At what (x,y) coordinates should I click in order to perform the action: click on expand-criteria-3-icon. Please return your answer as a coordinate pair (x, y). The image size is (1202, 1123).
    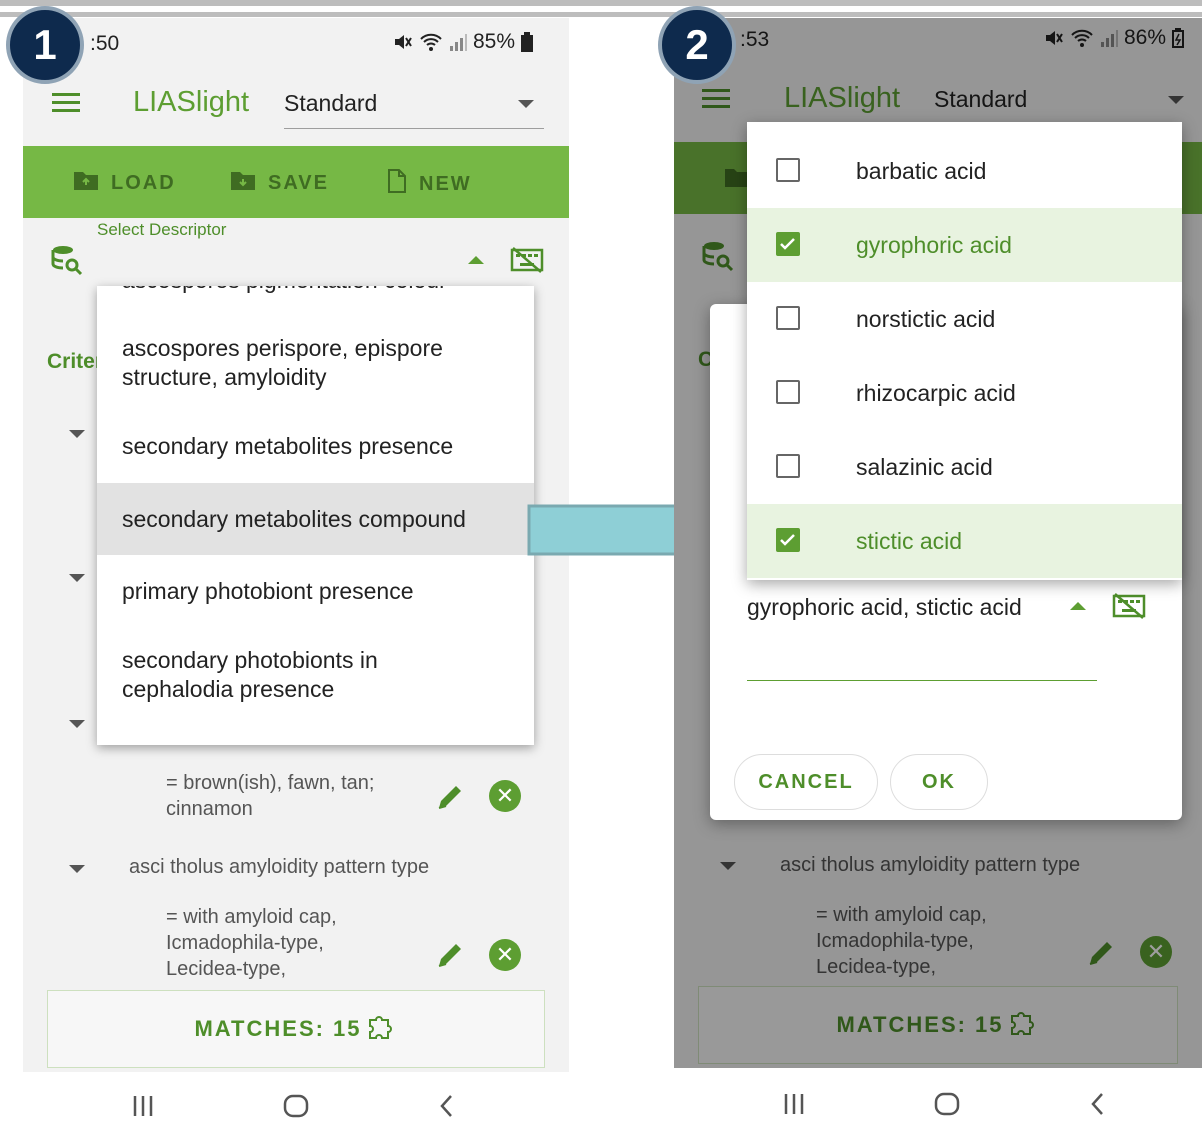
    Looking at the image, I should click on (77, 724).